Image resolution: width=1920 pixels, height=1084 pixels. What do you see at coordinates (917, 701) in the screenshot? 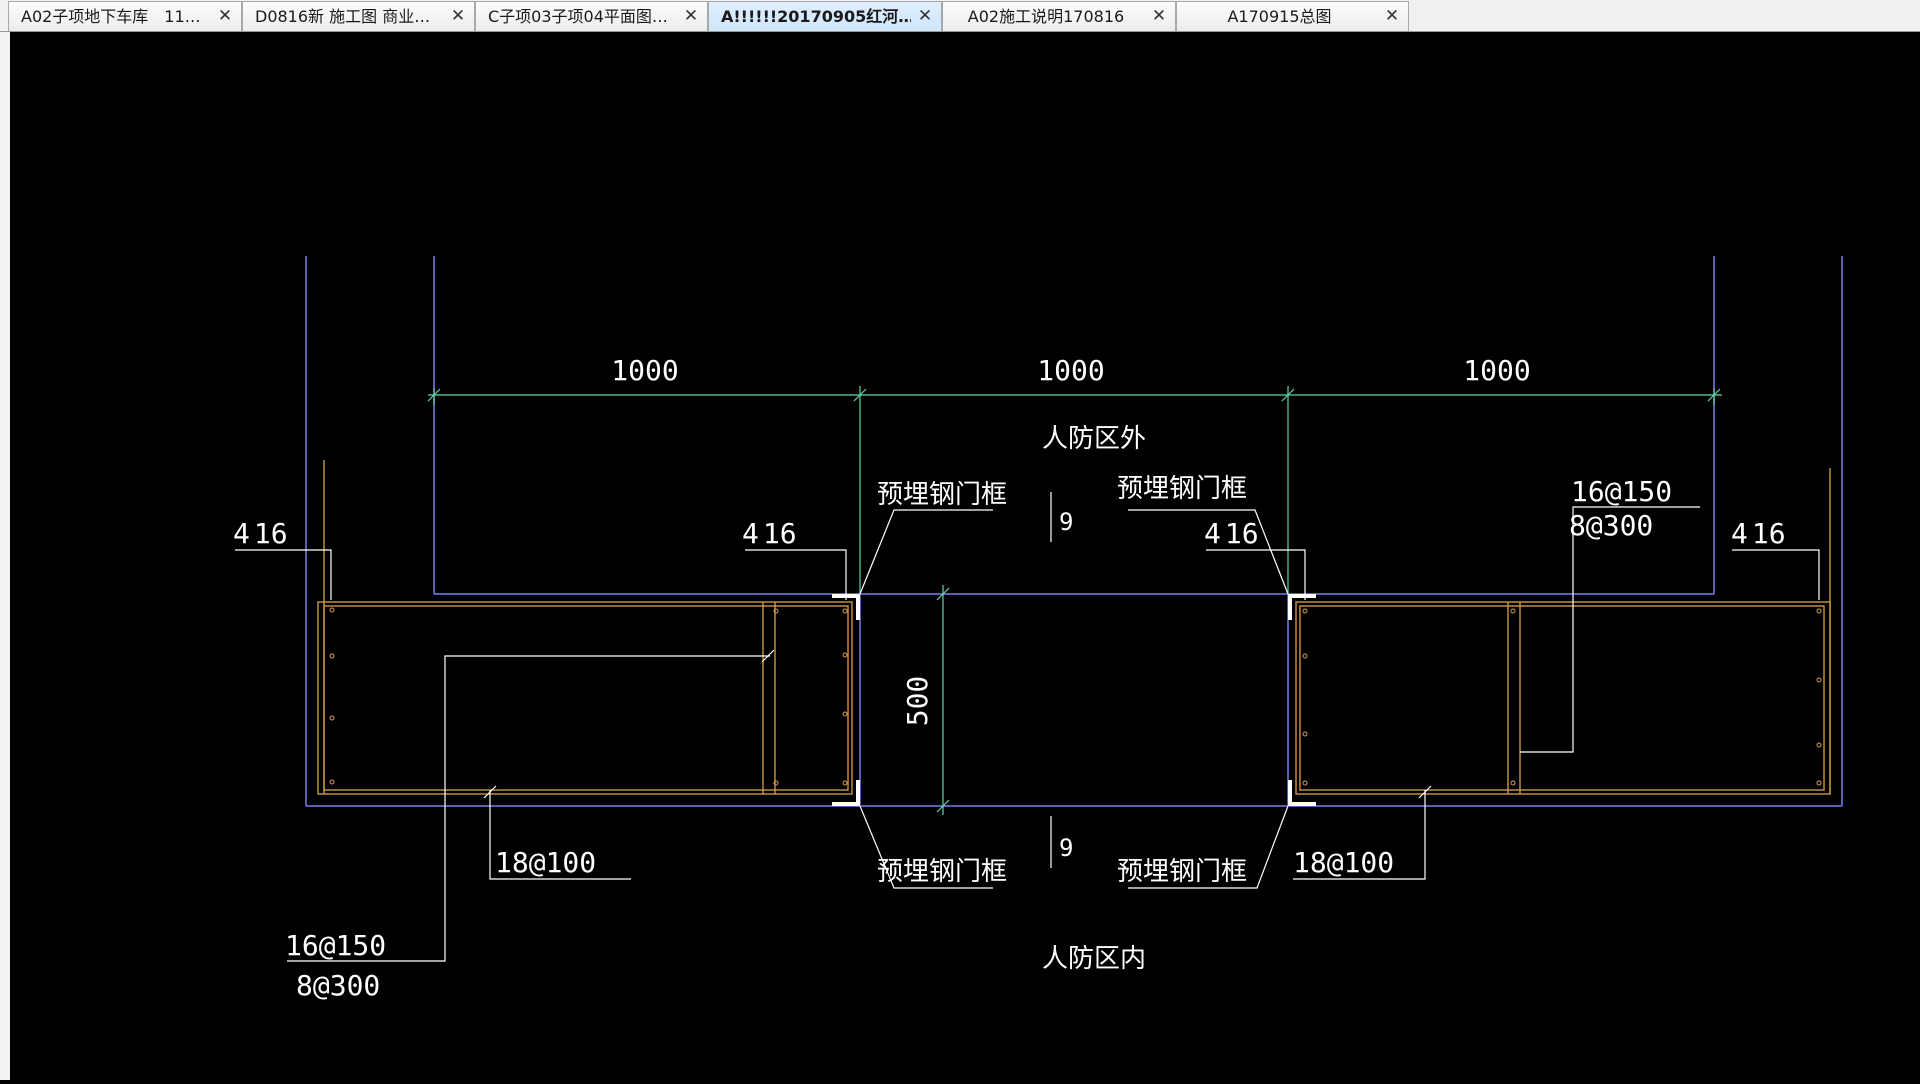
I see `vertical-dimension-label: 500` at bounding box center [917, 701].